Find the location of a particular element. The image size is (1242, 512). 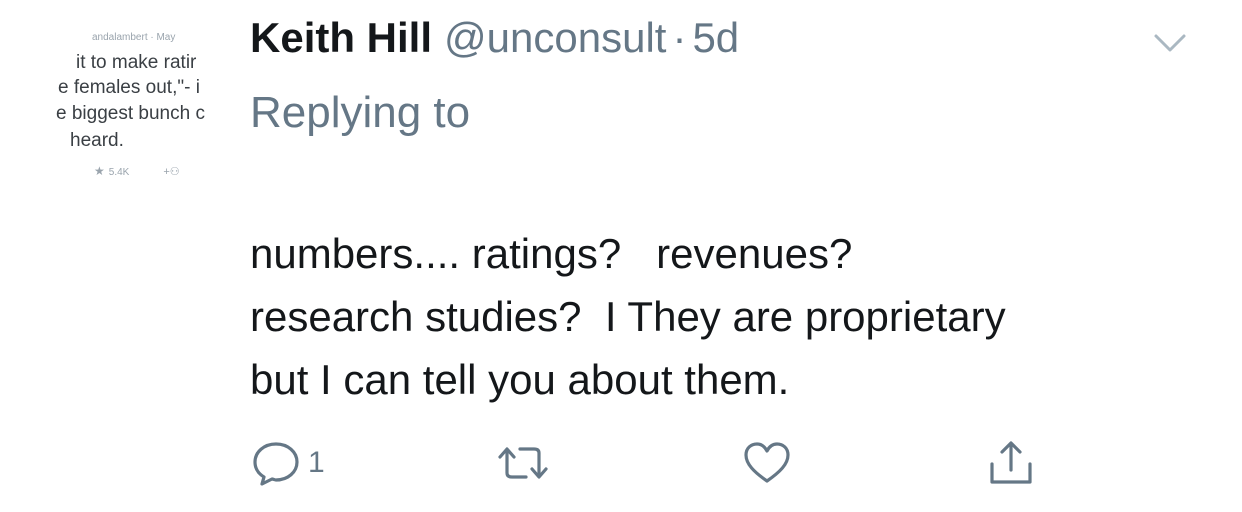

avatar-tweet-line: heard. is located at coordinates (97, 140).